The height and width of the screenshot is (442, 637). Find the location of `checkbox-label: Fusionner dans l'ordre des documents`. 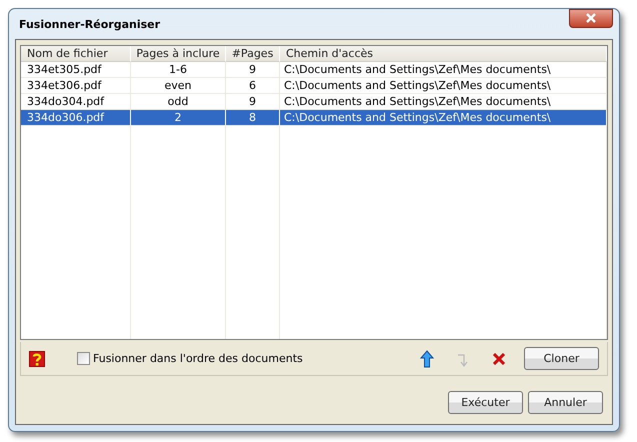

checkbox-label: Fusionner dans l'ordre des documents is located at coordinates (198, 358).